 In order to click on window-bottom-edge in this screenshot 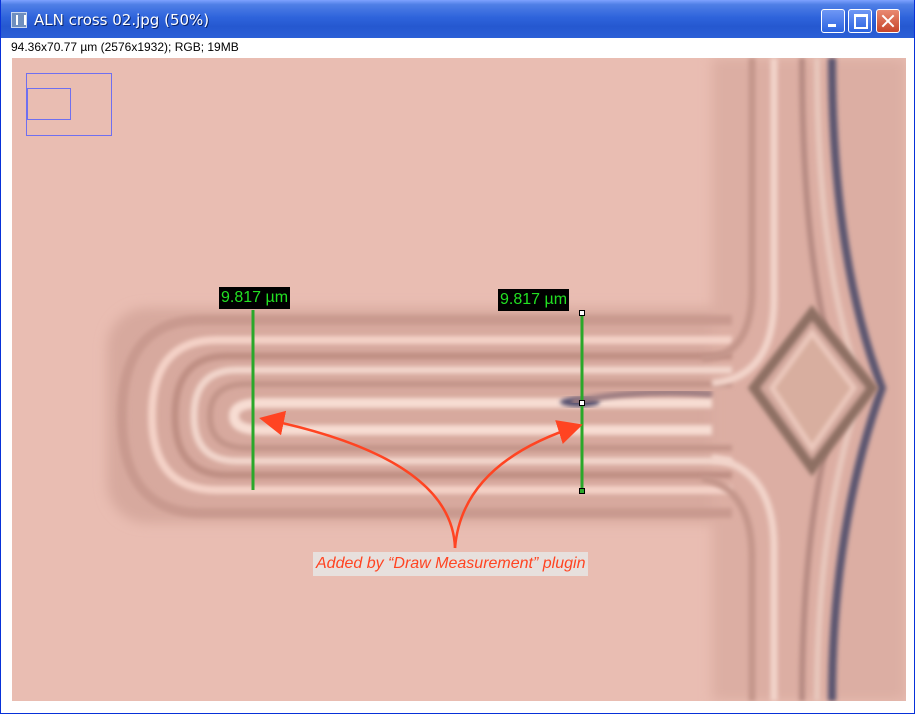, I will do `click(457, 707)`.